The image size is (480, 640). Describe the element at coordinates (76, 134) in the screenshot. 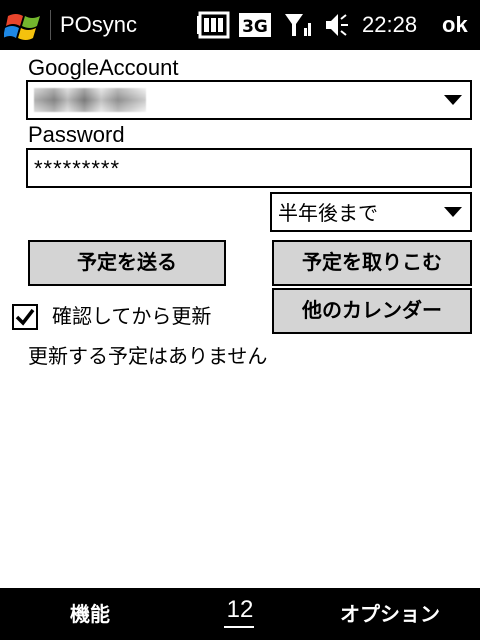

I see `password-label: Password` at that location.